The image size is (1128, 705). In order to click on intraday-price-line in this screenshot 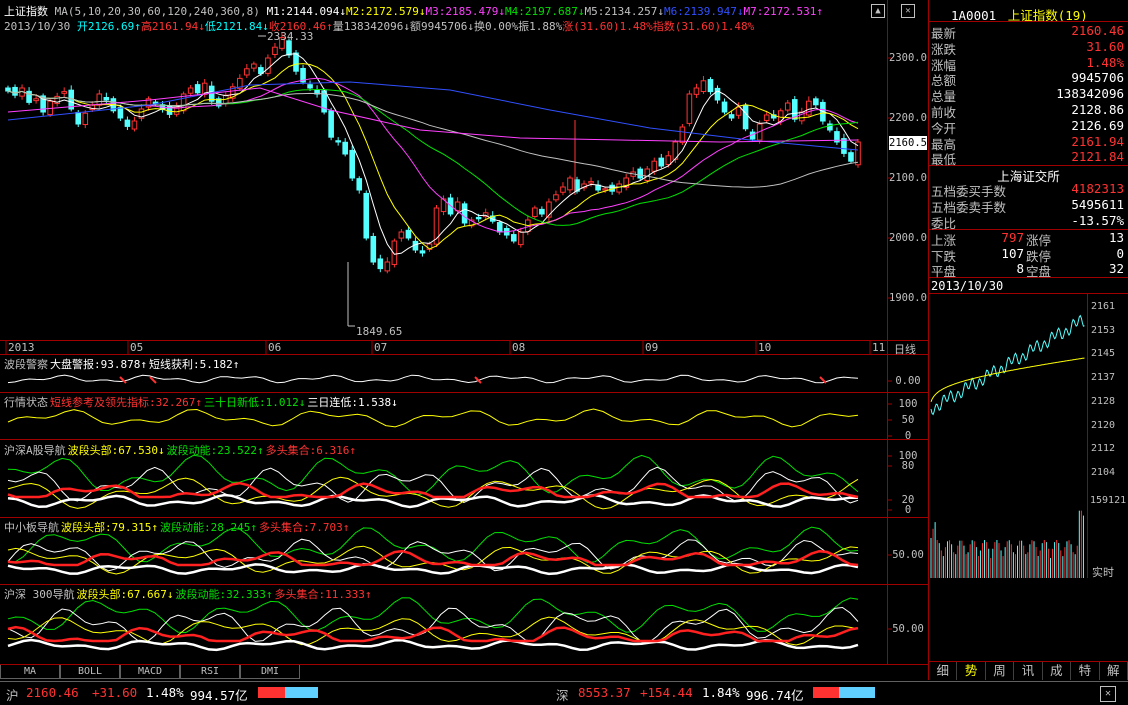, I will do `click(1007, 365)`.